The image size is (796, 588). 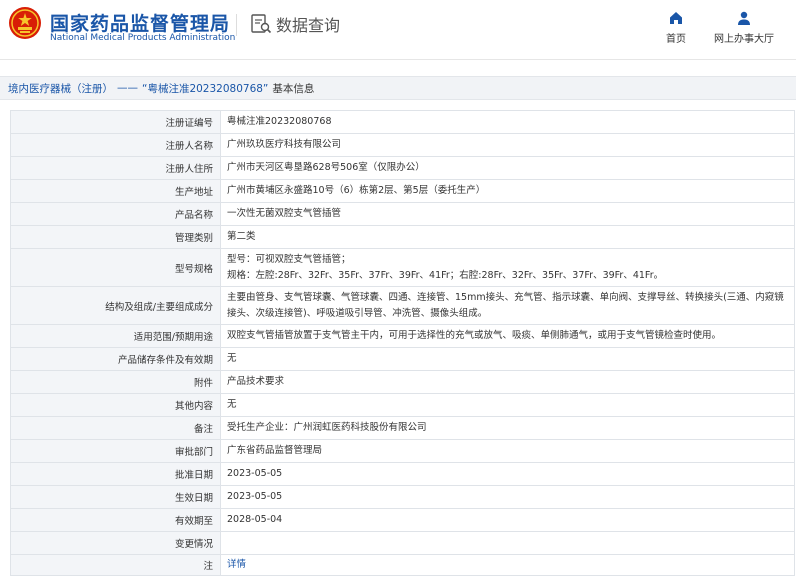 I want to click on table-row: 其他内容 无, so click(x=402, y=405).